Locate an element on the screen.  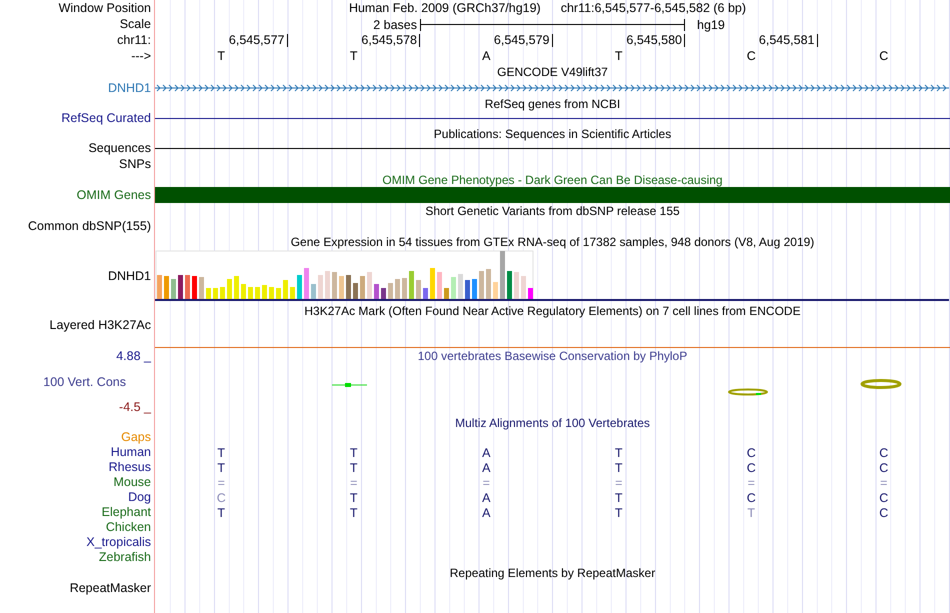
strand-label: ---> is located at coordinates (141, 56).